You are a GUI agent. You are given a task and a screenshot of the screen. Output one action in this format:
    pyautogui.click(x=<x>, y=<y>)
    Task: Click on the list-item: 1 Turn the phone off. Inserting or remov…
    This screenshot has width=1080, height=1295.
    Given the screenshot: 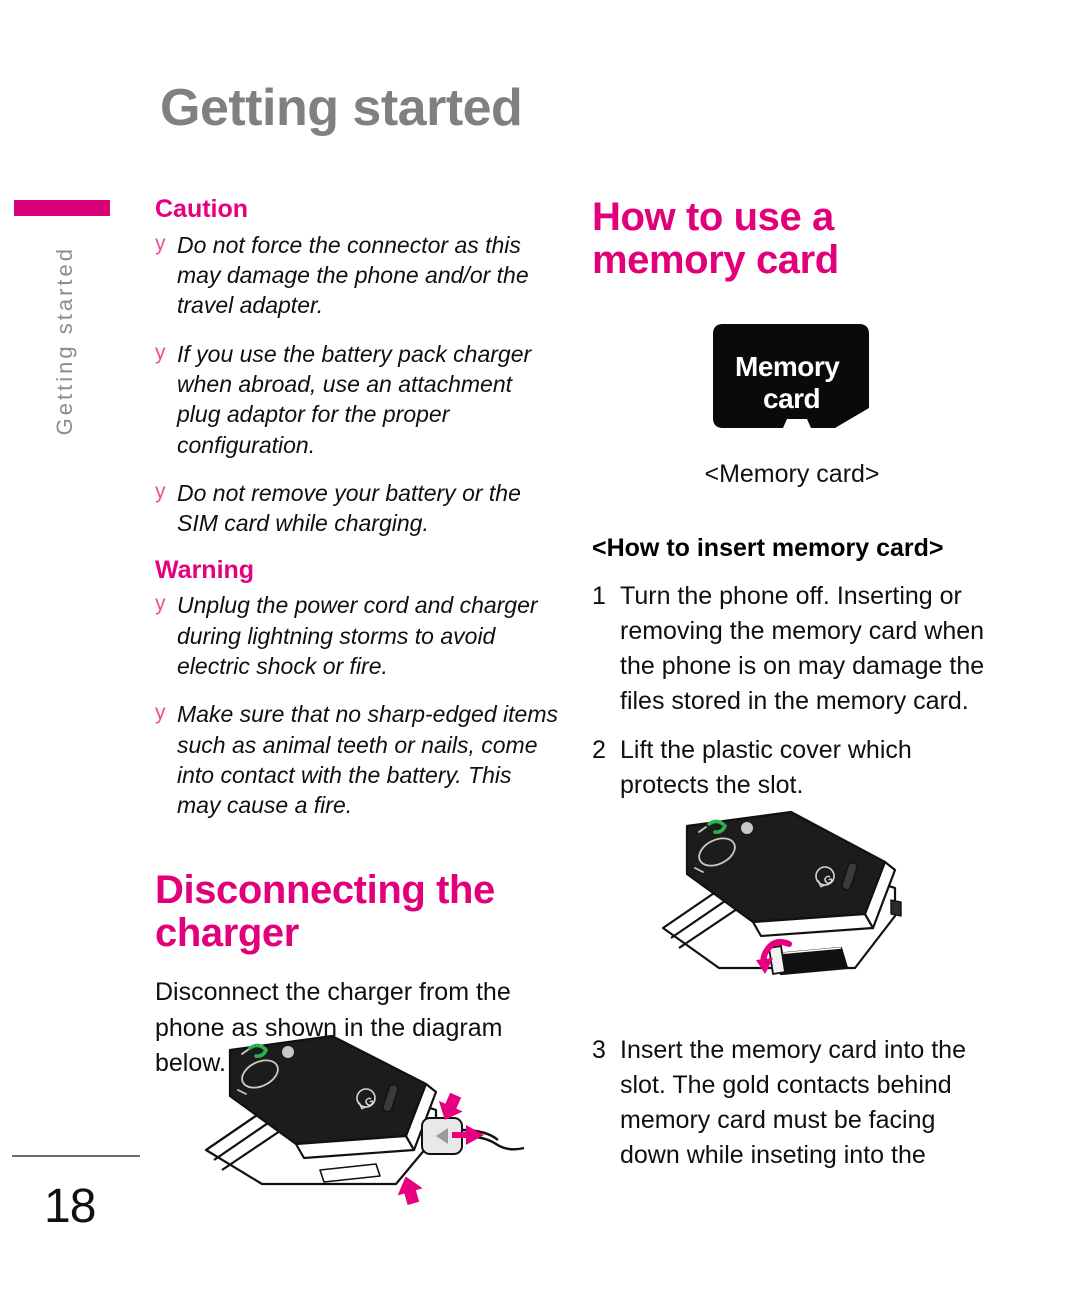 What is the action you would take?
    pyautogui.click(x=792, y=649)
    